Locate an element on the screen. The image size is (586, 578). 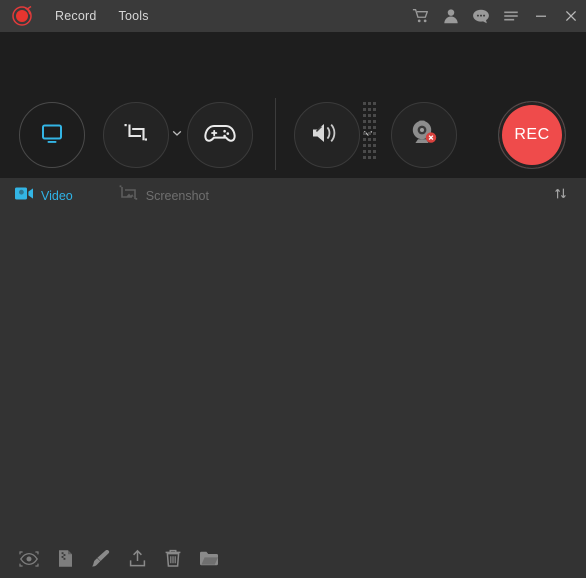
rec-button-label: REC is located at coordinates (532, 134).